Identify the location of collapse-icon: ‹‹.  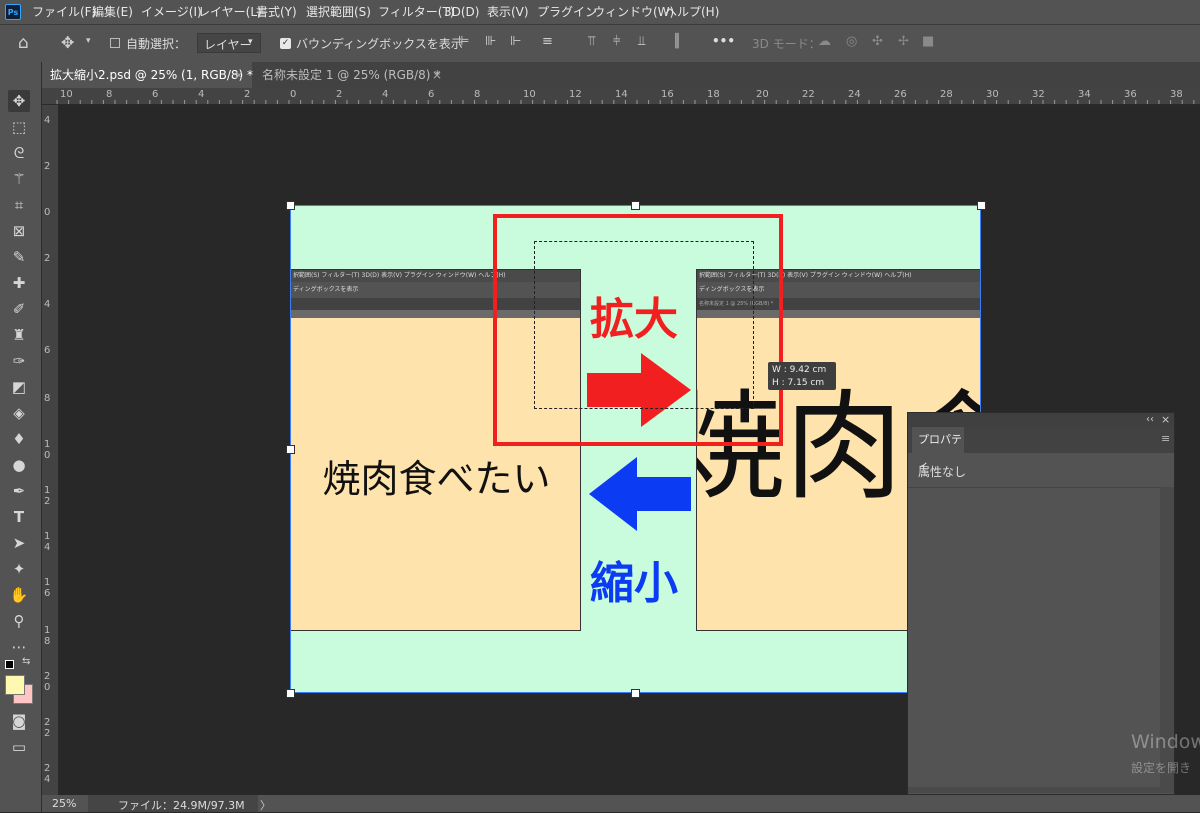
(1150, 420).